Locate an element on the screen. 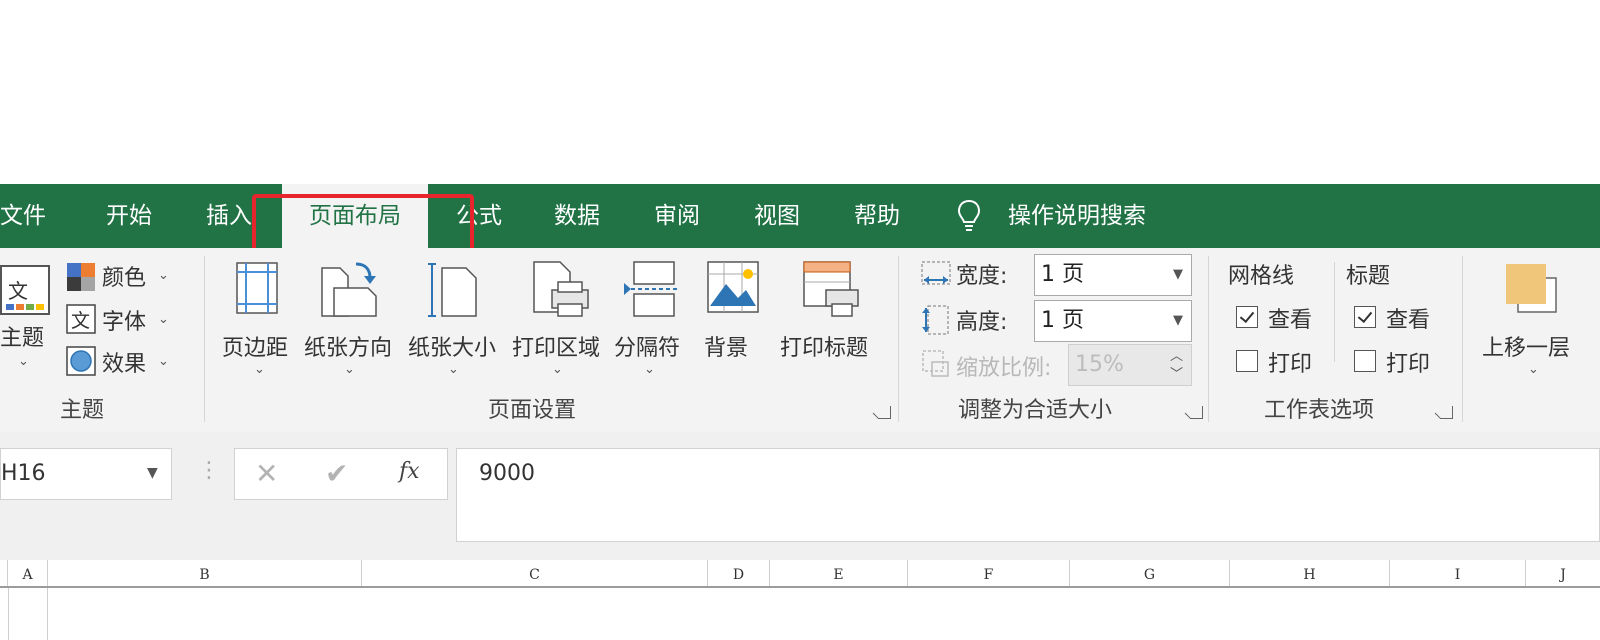 This screenshot has width=1600, height=640. background-button: 背景 is located at coordinates (732, 308).